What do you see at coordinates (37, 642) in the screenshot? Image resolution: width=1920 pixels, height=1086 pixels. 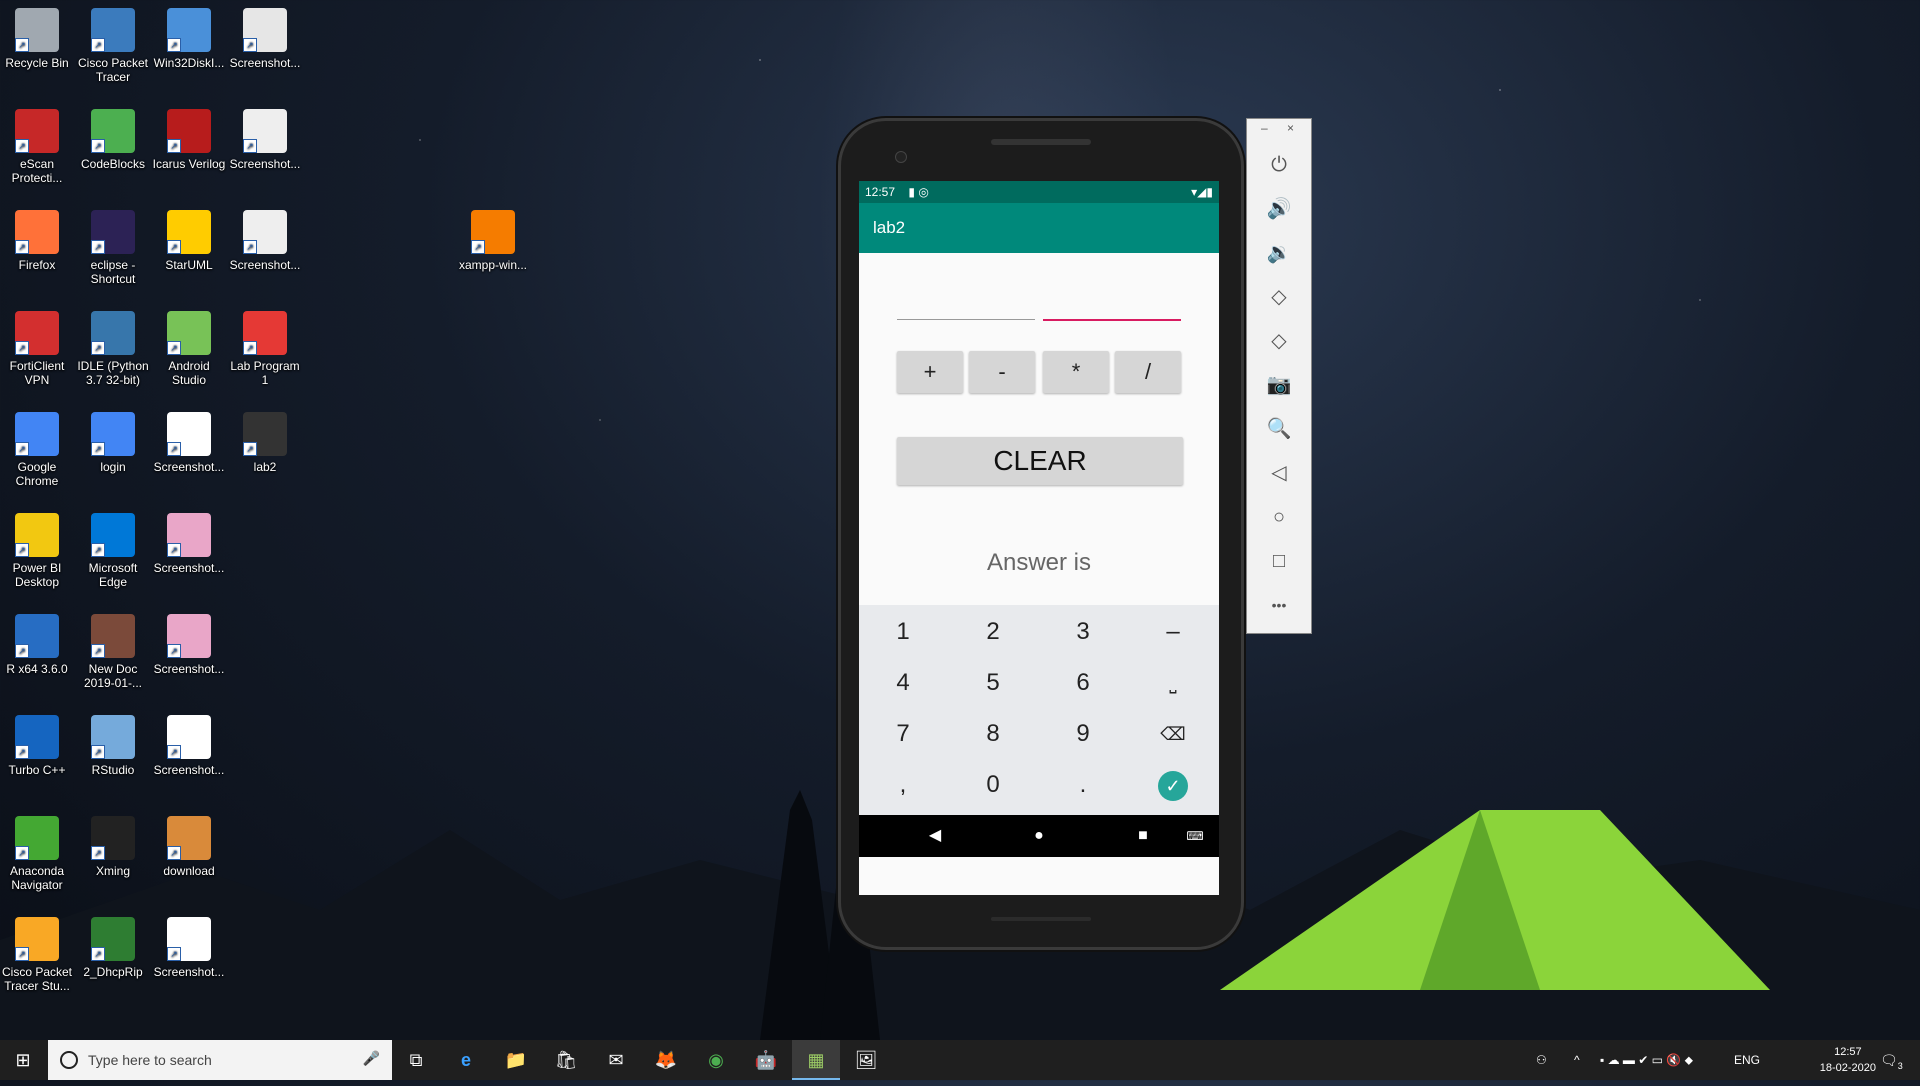 I see `desktop-icon: ↗ R x64 3.6.0` at bounding box center [37, 642].